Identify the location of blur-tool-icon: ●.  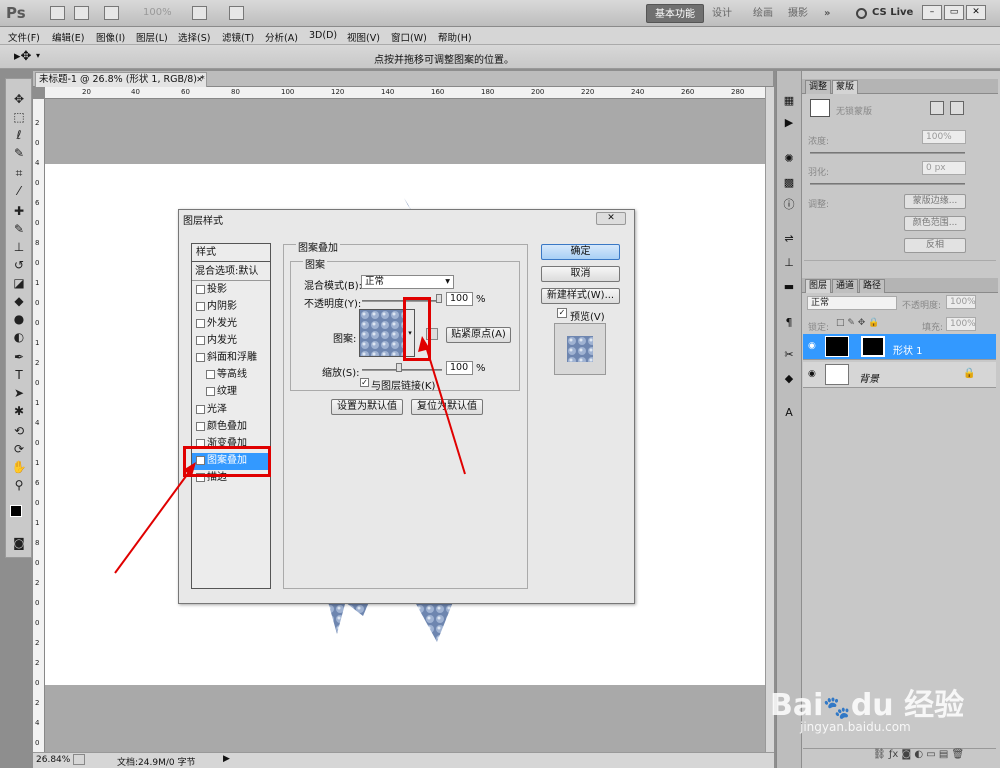
(19, 319).